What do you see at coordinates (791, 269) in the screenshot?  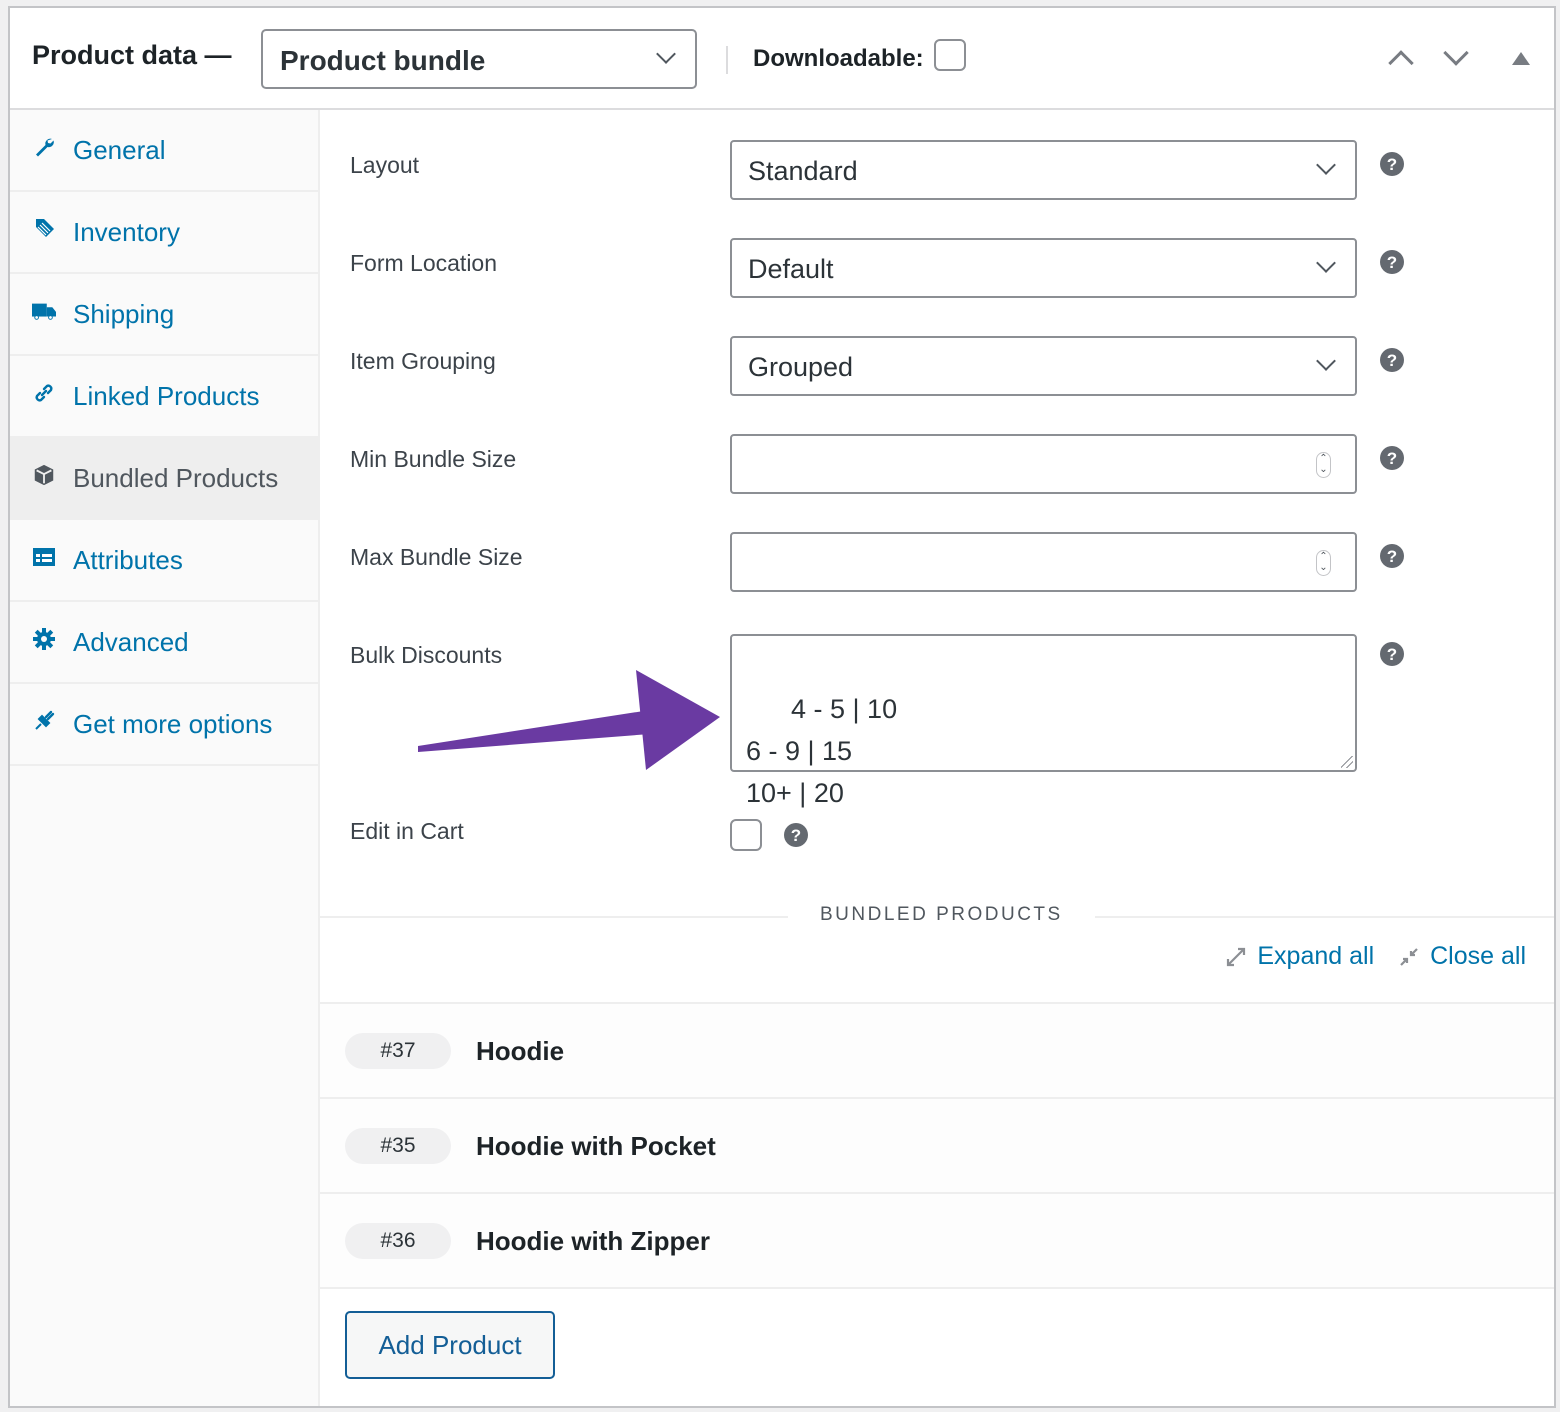 I see `form-location-value: Default` at bounding box center [791, 269].